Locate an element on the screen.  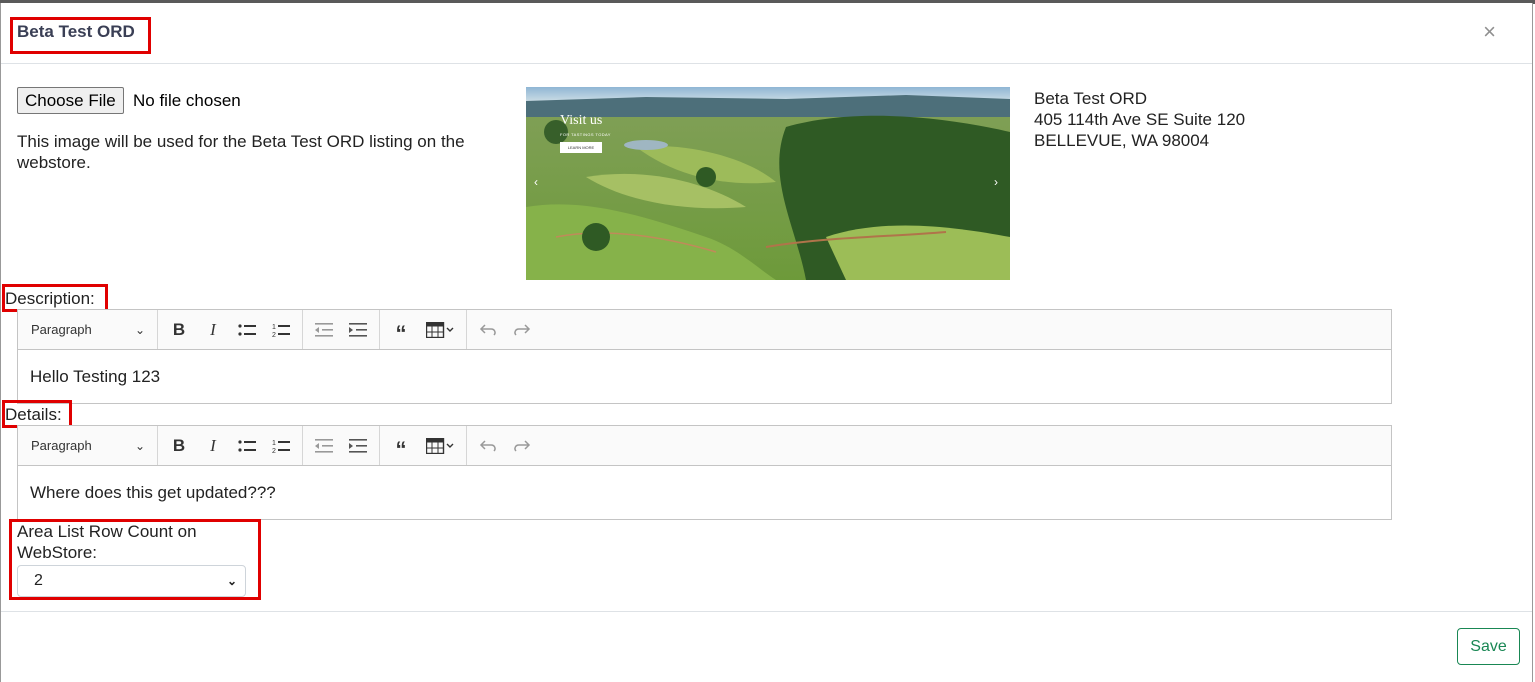
row-count-label: Area List Row Count on WebStore: is located at coordinates (107, 542).